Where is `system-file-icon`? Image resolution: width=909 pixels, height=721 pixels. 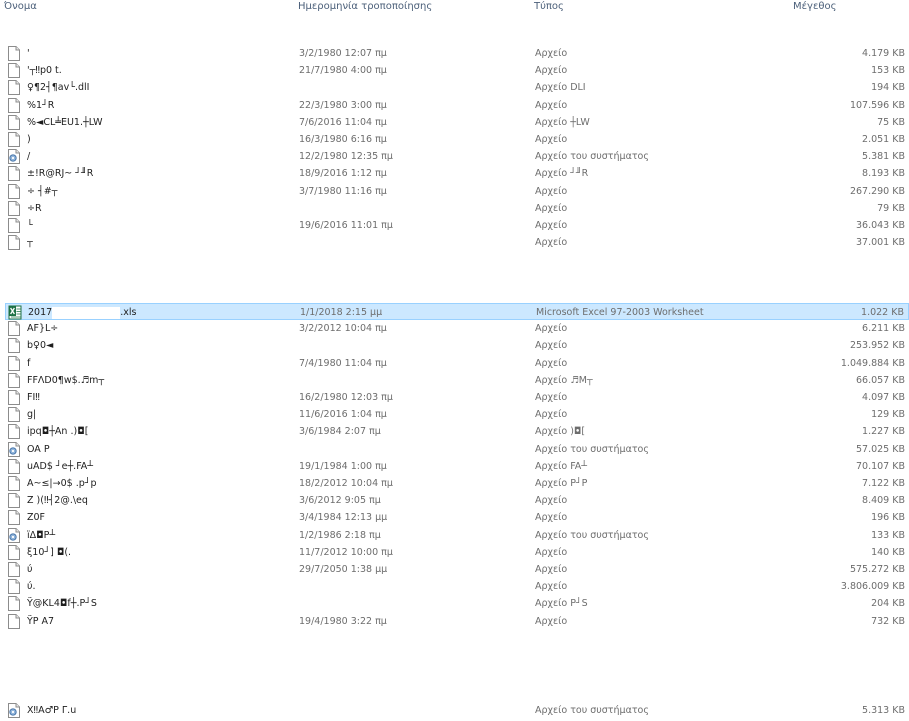
system-file-icon is located at coordinates (14, 449).